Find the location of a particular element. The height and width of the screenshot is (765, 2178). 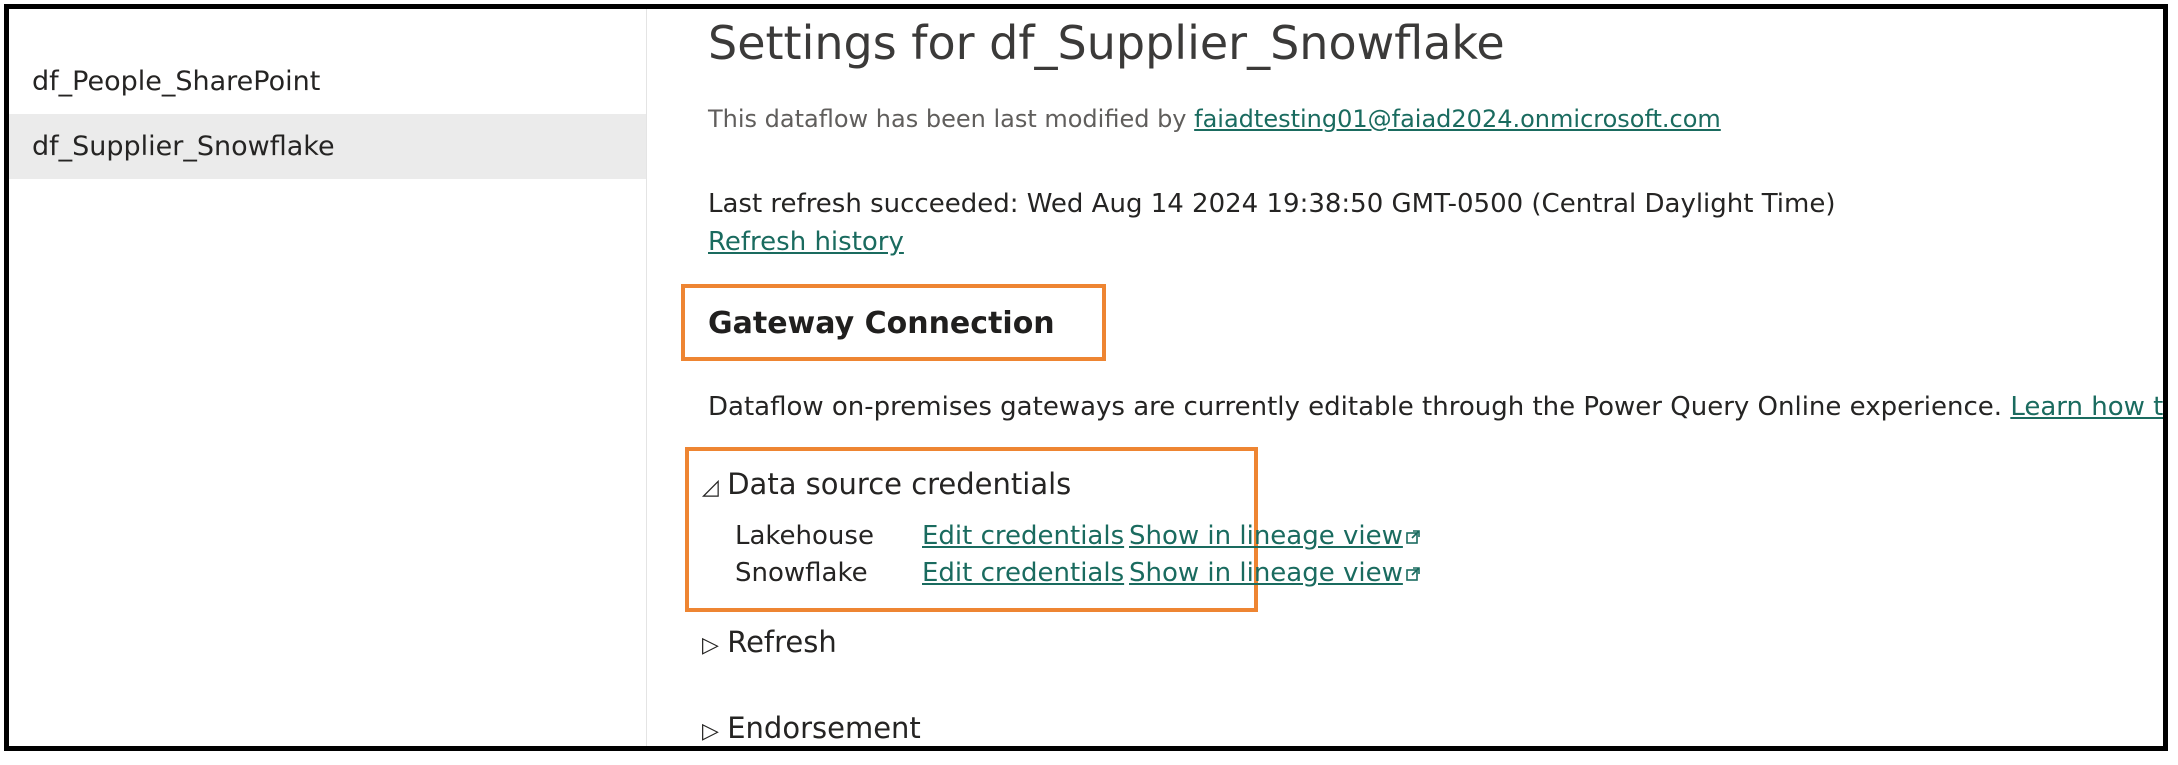

expanded-triangle-icon: ◿ is located at coordinates (710, 487).